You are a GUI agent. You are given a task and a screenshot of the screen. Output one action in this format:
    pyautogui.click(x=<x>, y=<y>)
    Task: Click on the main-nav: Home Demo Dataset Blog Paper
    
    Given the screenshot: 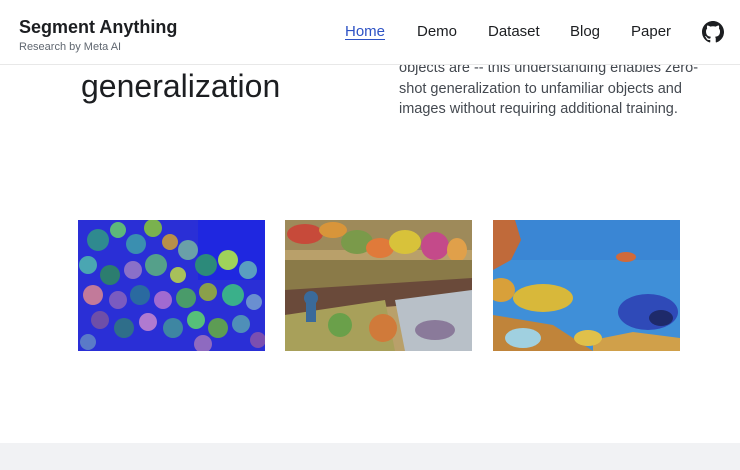 What is the action you would take?
    pyautogui.click(x=370, y=33)
    